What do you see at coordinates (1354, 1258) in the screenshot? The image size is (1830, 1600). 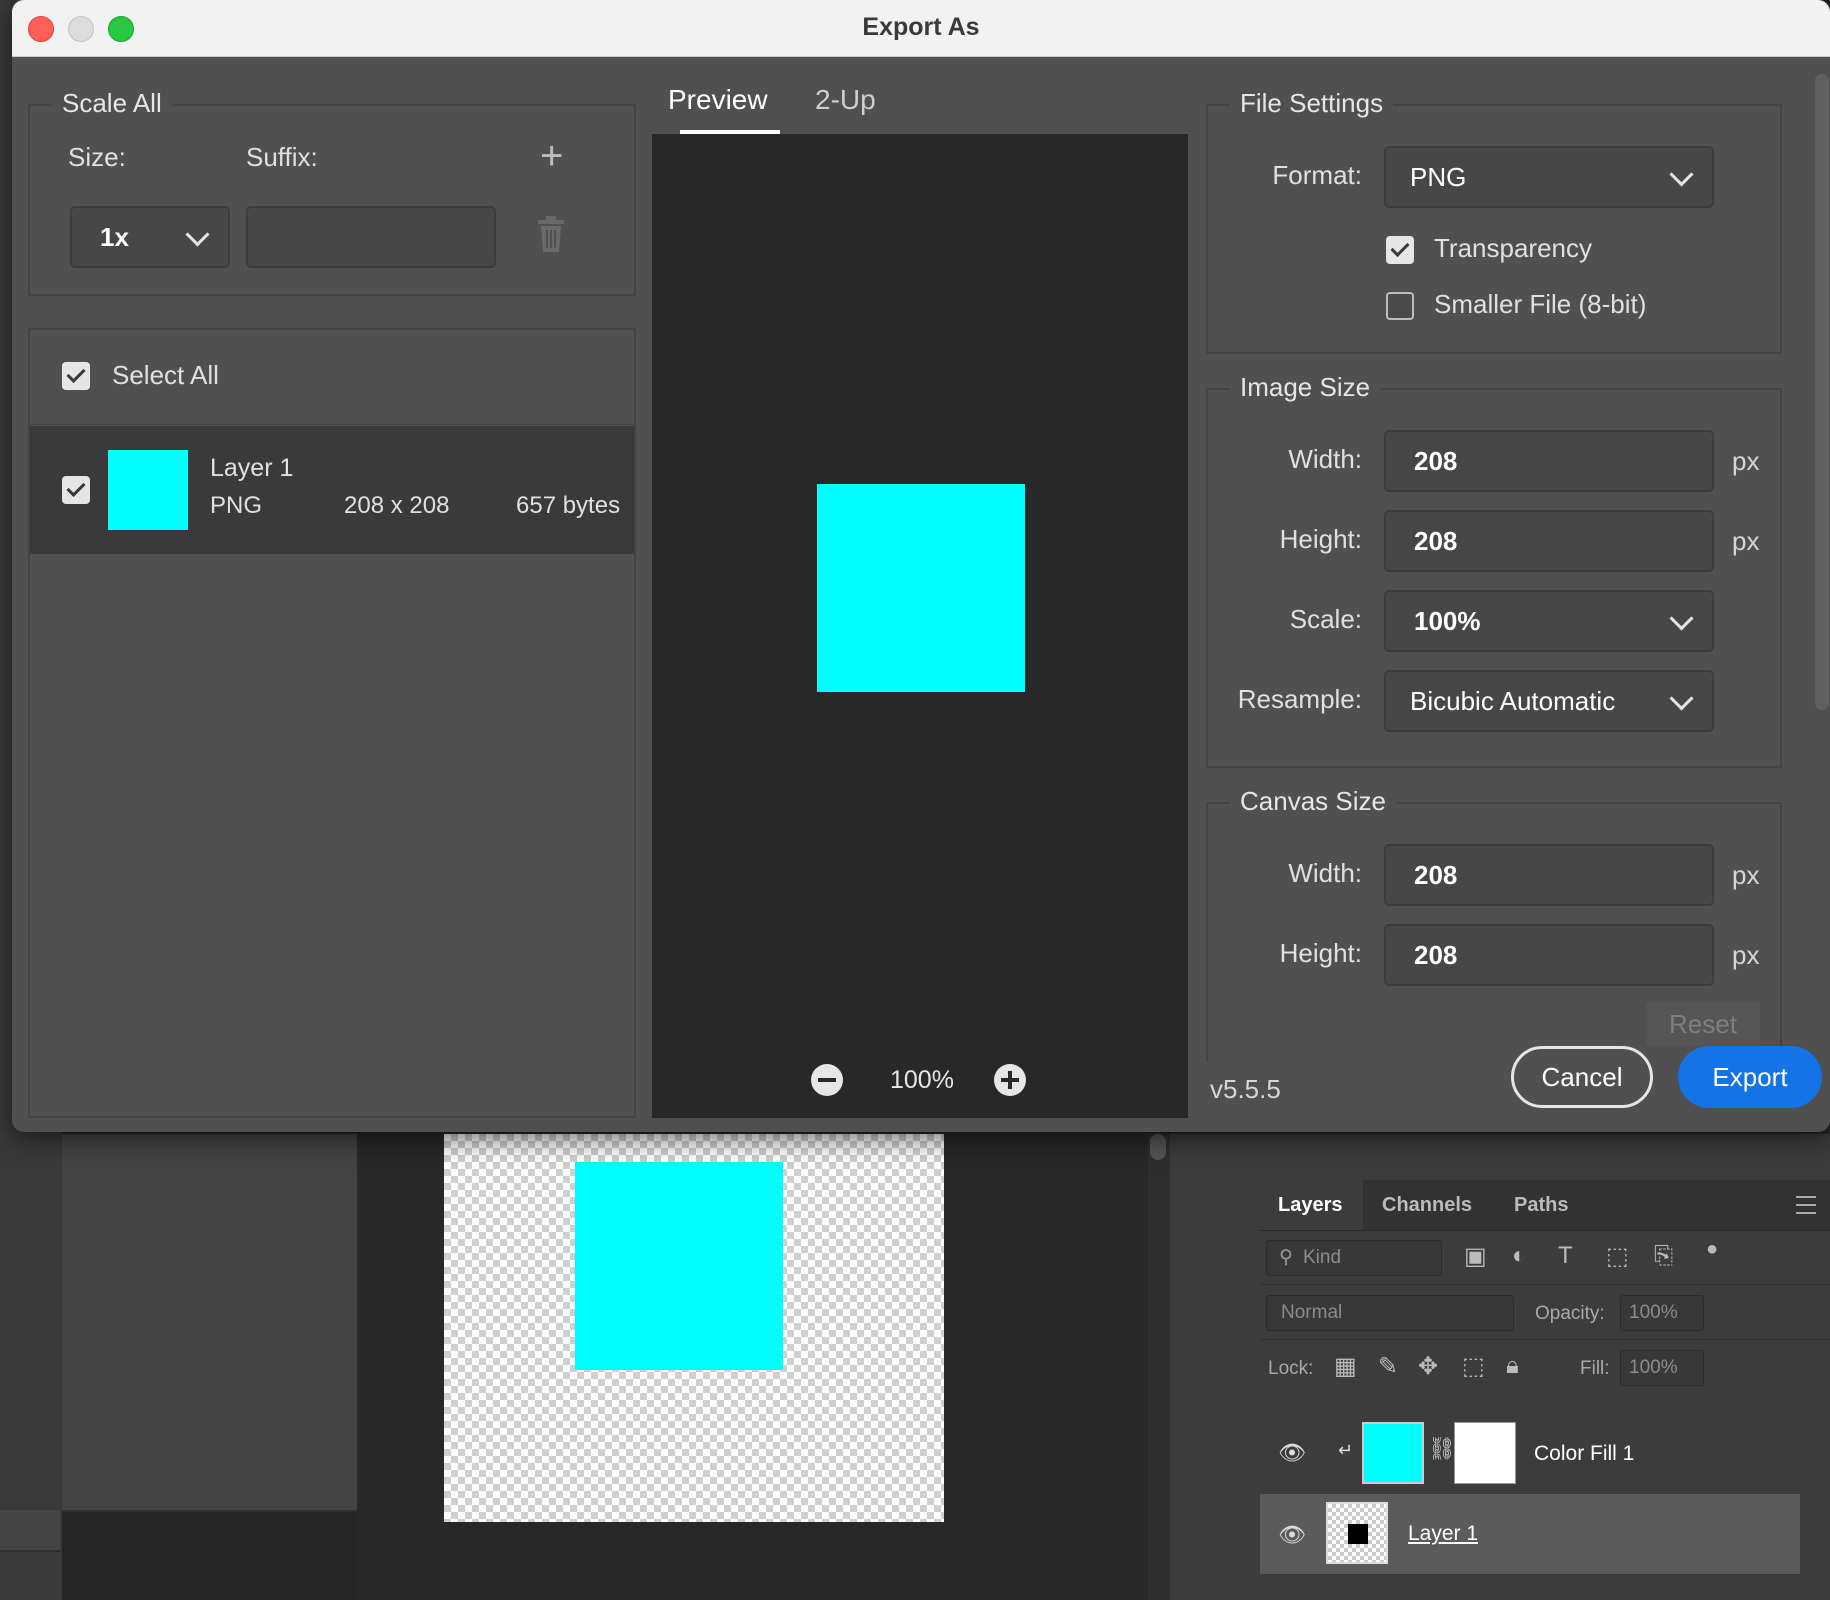 I see `kind-filter-select: ⚲ Kind` at bounding box center [1354, 1258].